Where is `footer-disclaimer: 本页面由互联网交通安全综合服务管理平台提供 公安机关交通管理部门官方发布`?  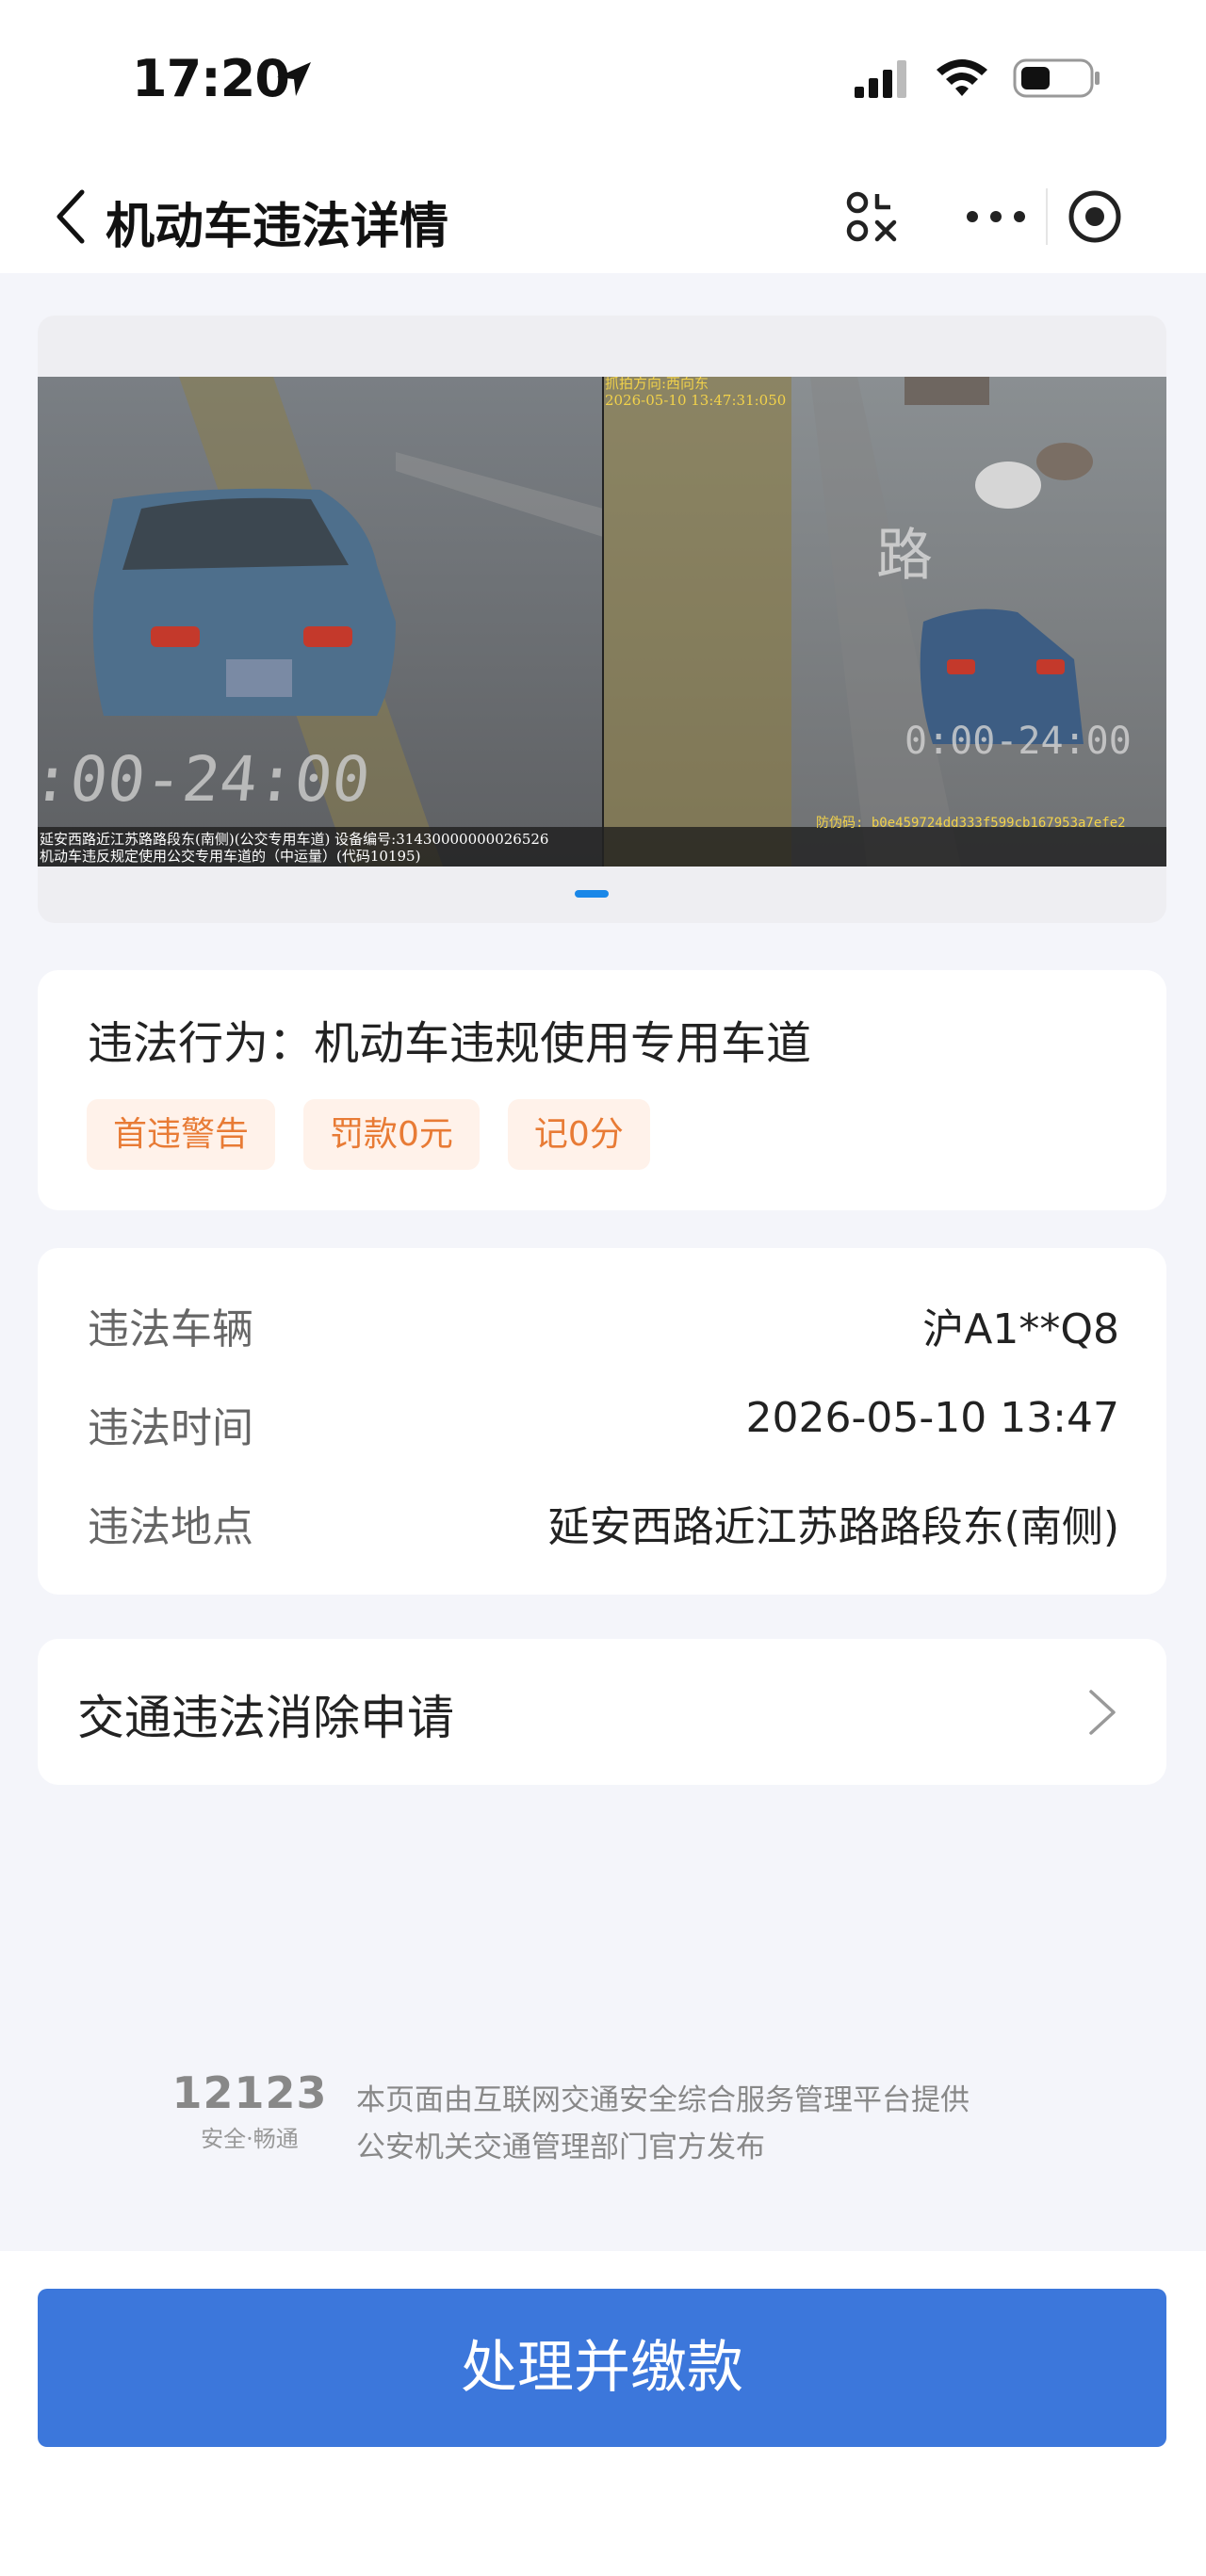 footer-disclaimer: 本页面由互联网交通安全综合服务管理平台提供 公安机关交通管理部门官方发布 is located at coordinates (663, 2124).